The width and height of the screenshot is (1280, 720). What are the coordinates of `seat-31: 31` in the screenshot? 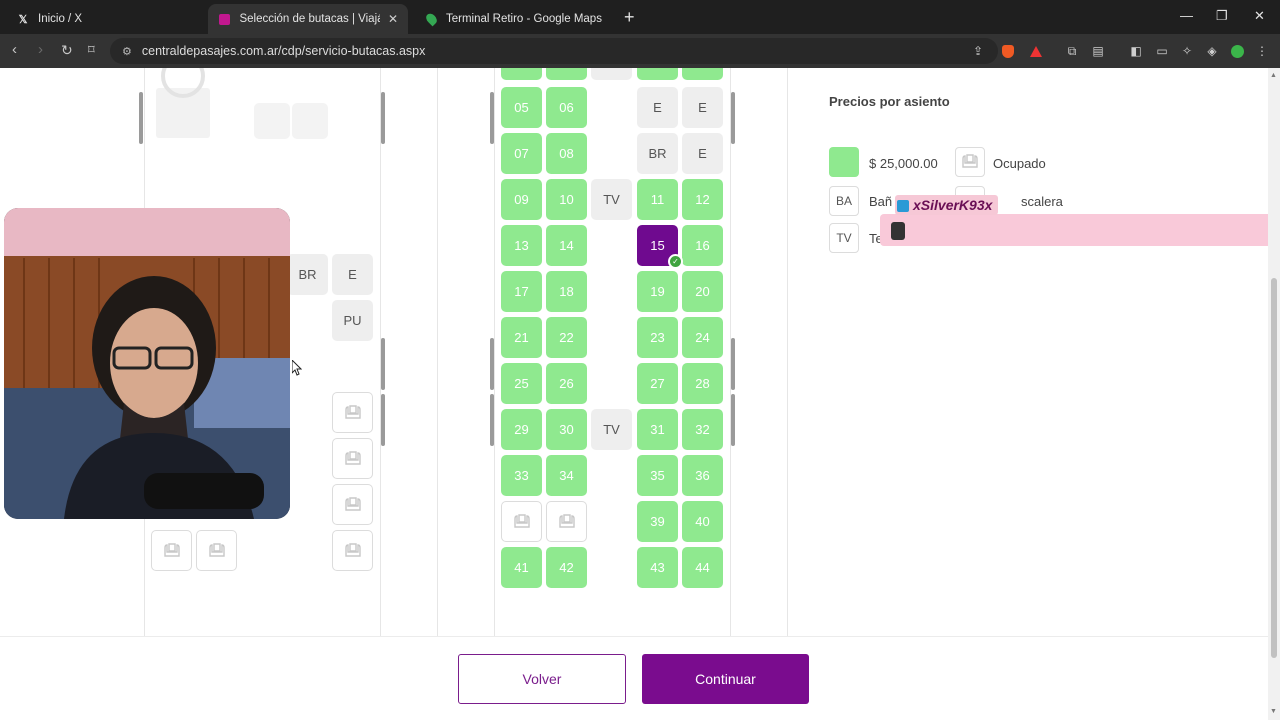 It's located at (657, 429).